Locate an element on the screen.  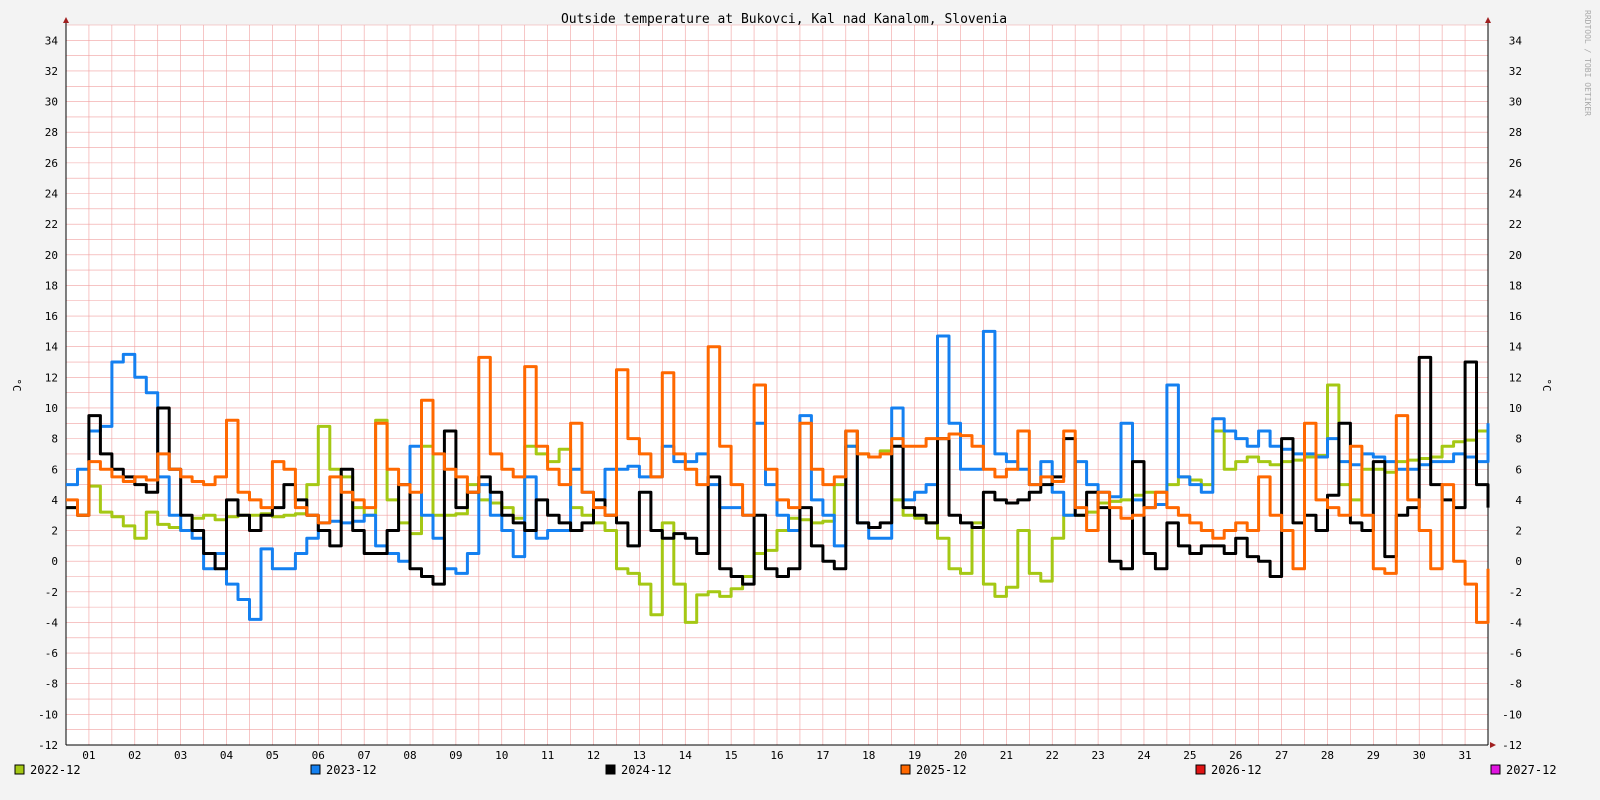
x-tick-label: 08 is located at coordinates (409, 755).